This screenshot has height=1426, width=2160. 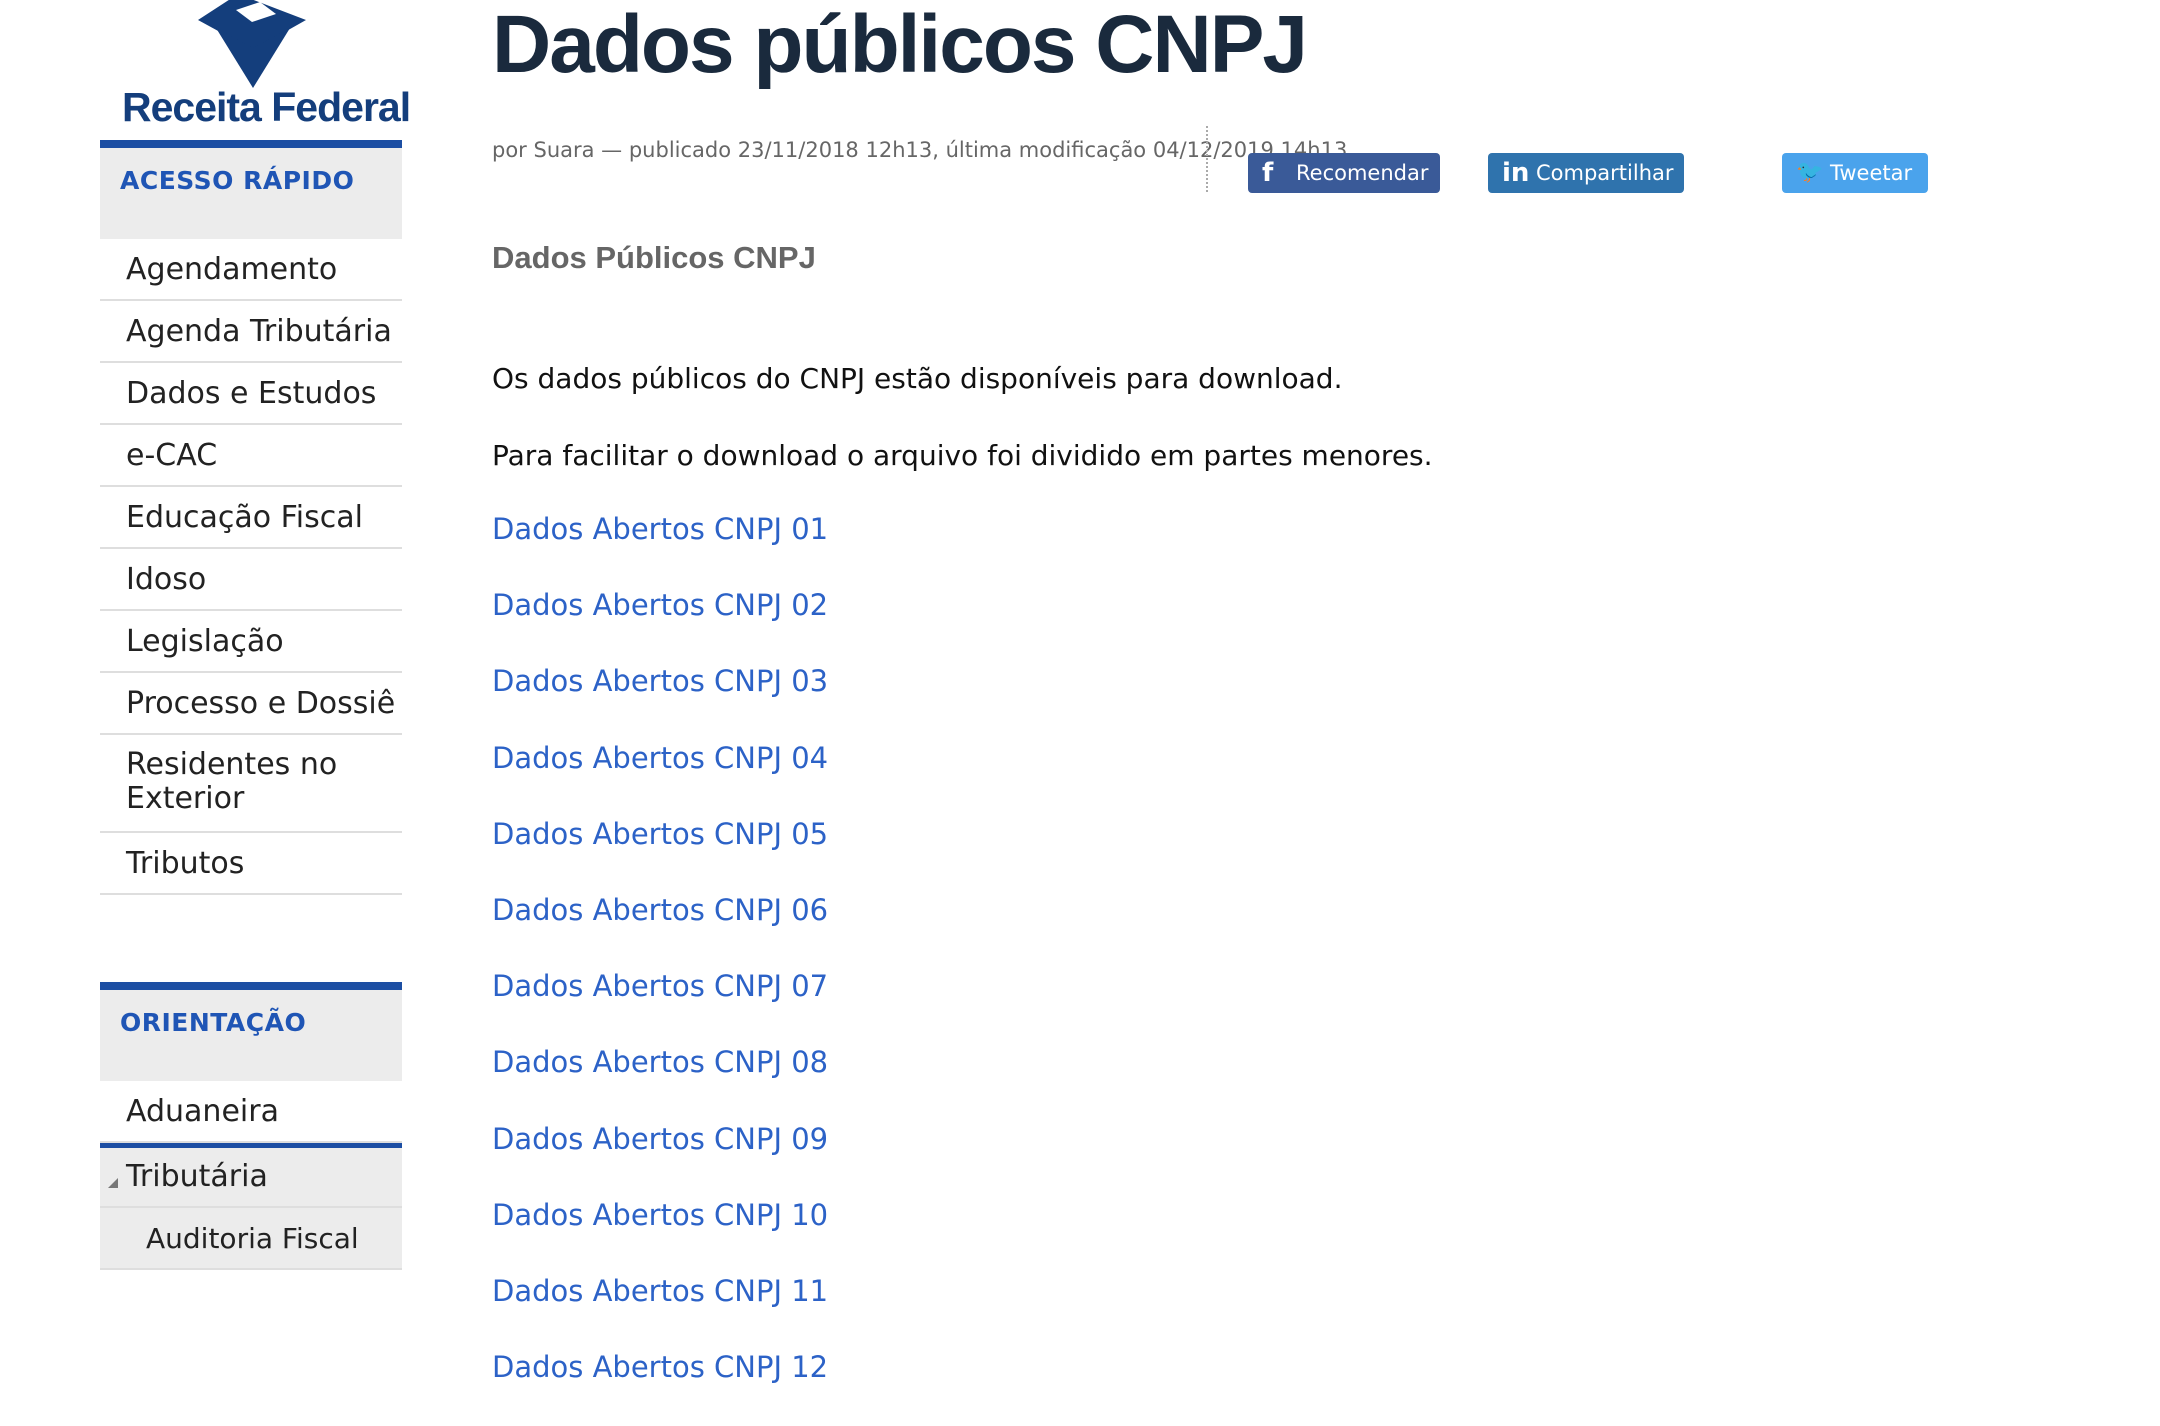 I want to click on linkedin-button-label: Compartilhar, so click(x=1605, y=173).